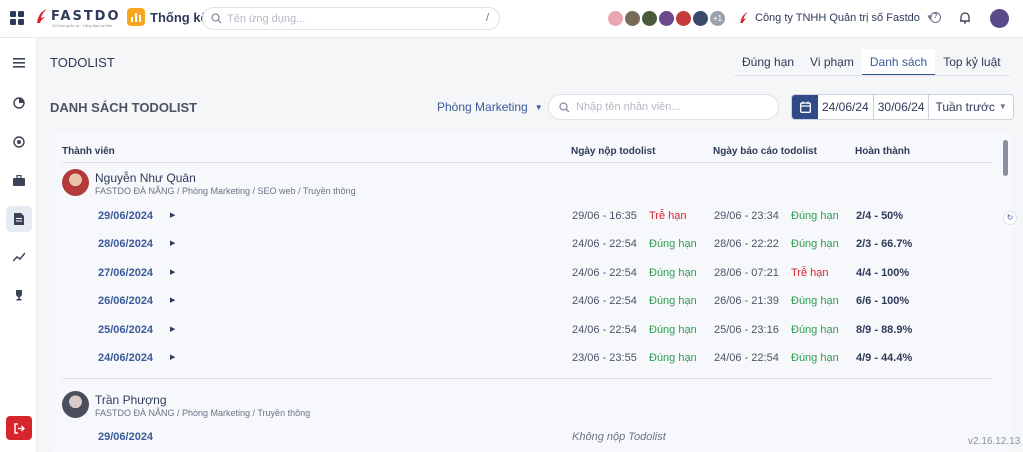 The image size is (1023, 452). I want to click on date-from: 24/06/24, so click(846, 107).